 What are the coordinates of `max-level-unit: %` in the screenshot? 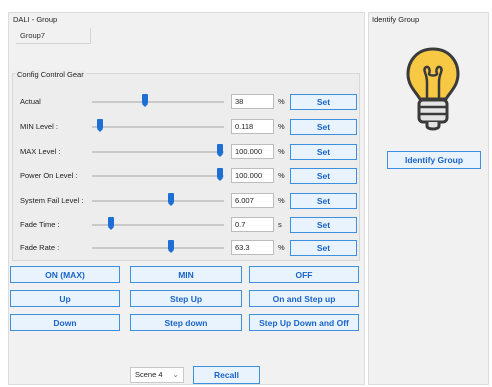 It's located at (281, 151).